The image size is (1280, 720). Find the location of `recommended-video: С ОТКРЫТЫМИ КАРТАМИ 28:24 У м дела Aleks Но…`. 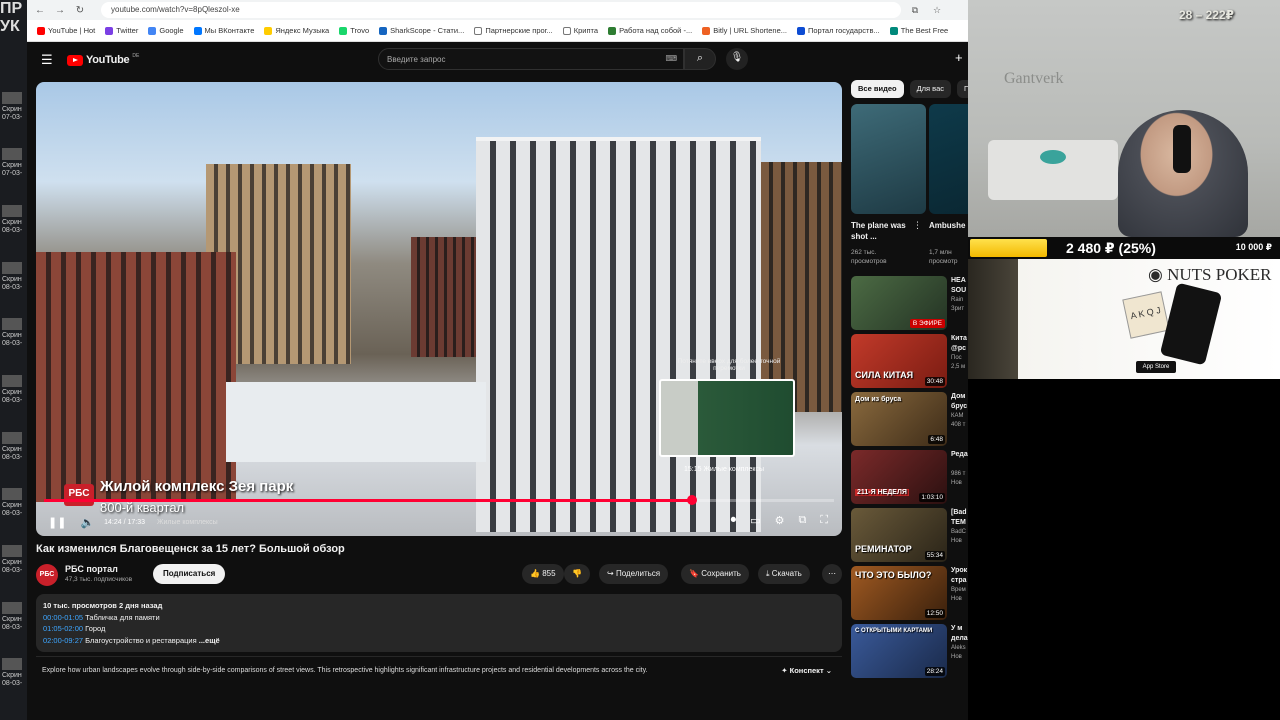

recommended-video: С ОТКРЫТЫМИ КАРТАМИ 28:24 У м дела Aleks Но… is located at coordinates (909, 653).